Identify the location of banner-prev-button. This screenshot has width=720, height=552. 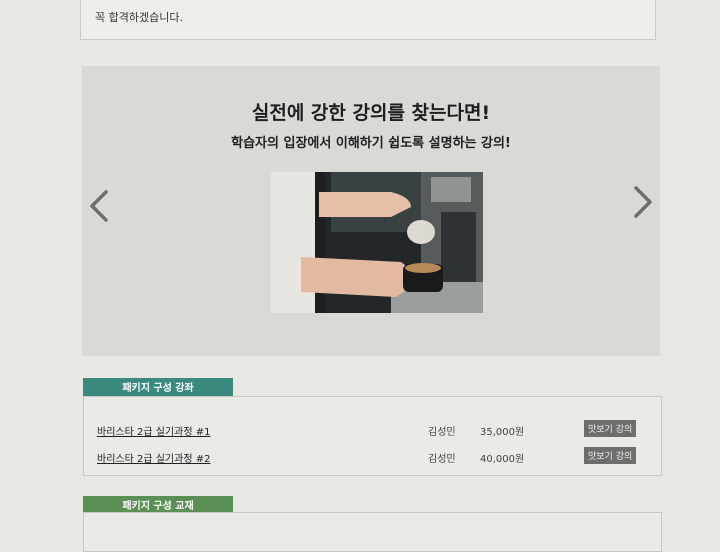
(99, 206).